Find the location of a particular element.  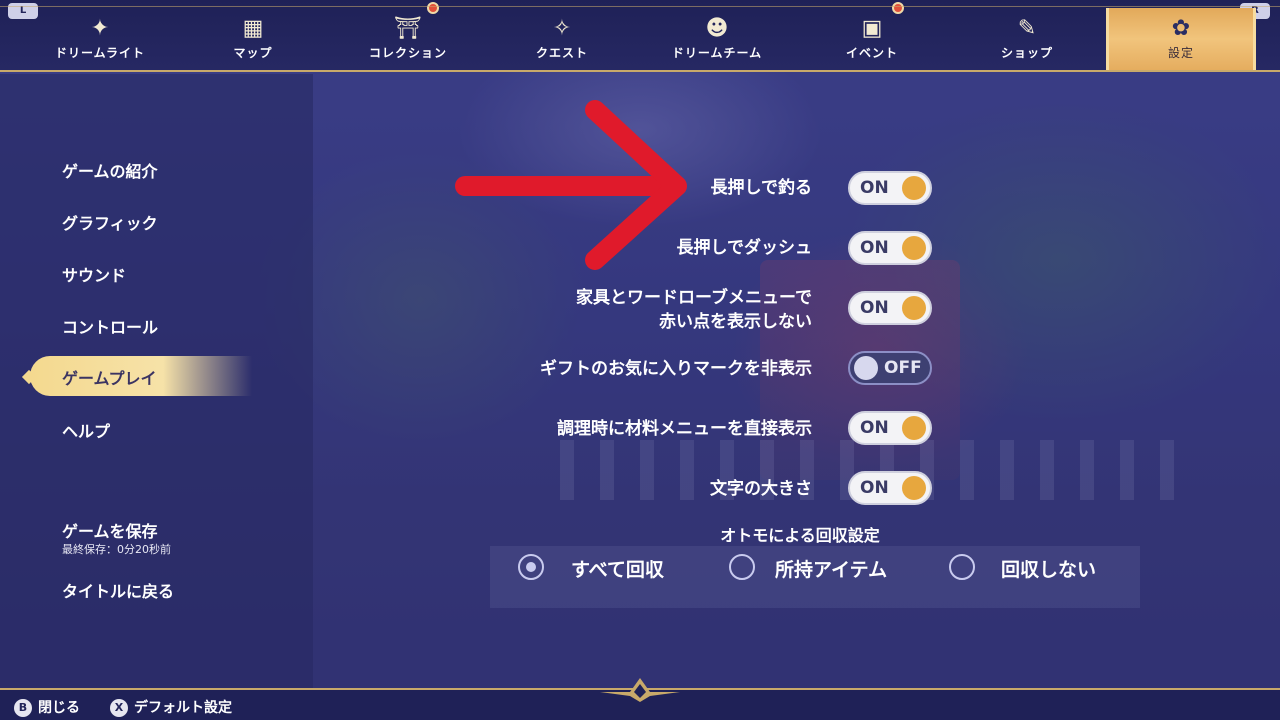

toggle-hold-to-dash: ON is located at coordinates (890, 248).